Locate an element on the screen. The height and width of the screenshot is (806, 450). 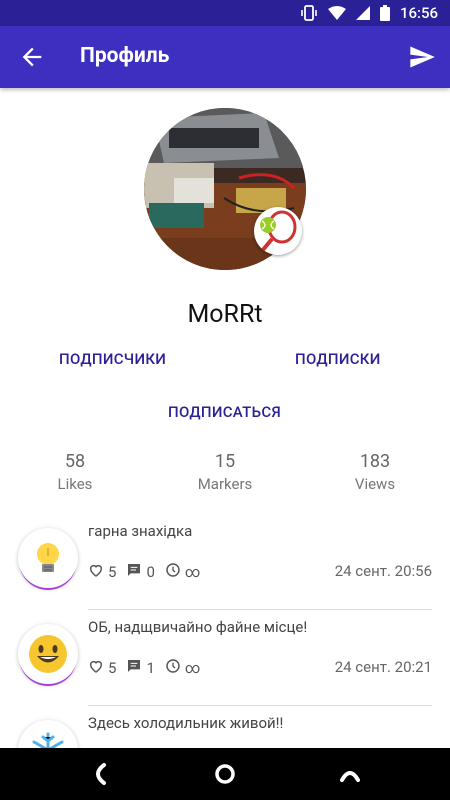
home-nav-icon is located at coordinates (225, 776).